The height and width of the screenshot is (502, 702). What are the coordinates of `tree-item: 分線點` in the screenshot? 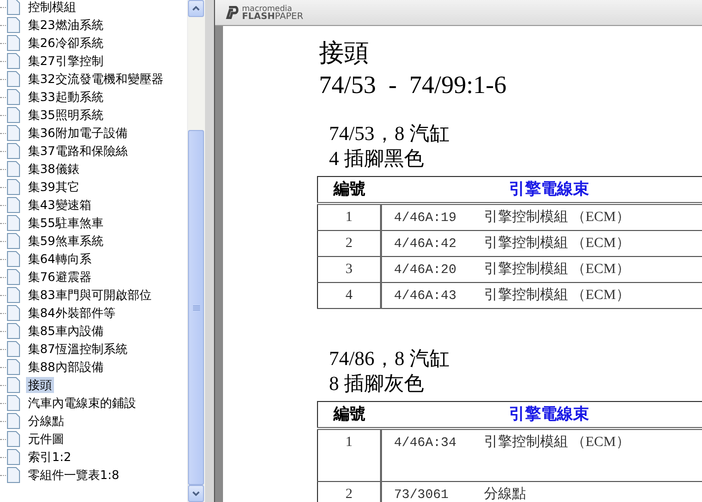 It's located at (46, 421).